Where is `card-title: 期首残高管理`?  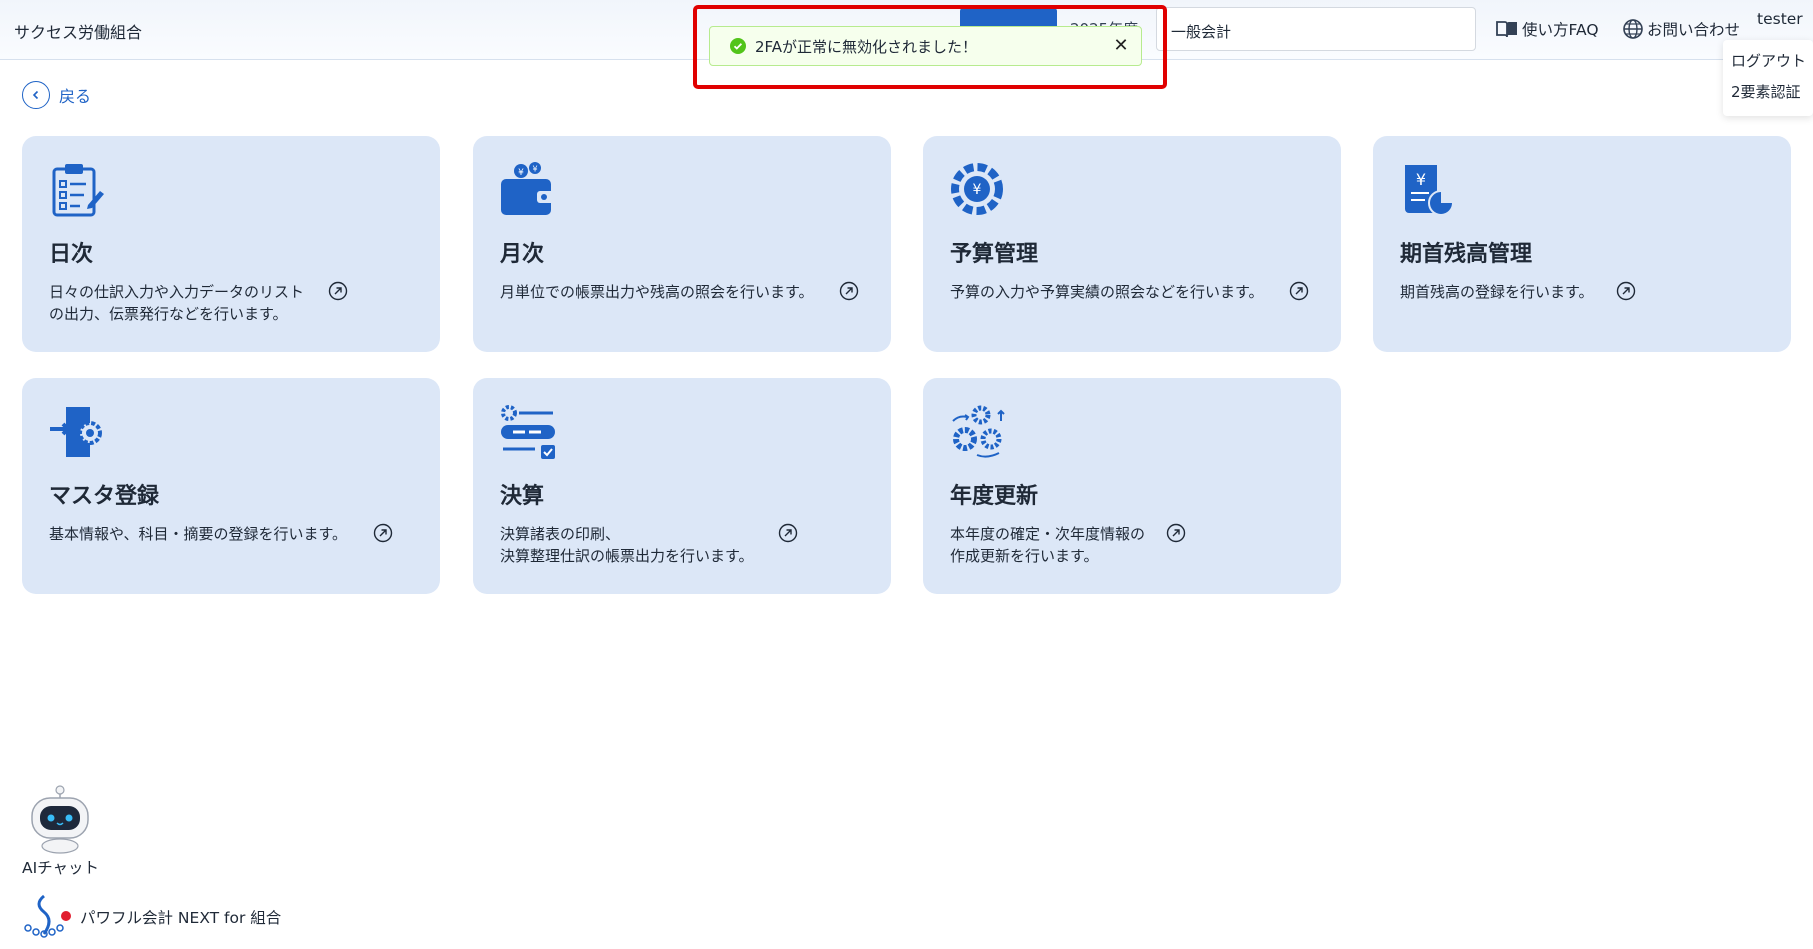
card-title: 期首残高管理 is located at coordinates (1466, 254).